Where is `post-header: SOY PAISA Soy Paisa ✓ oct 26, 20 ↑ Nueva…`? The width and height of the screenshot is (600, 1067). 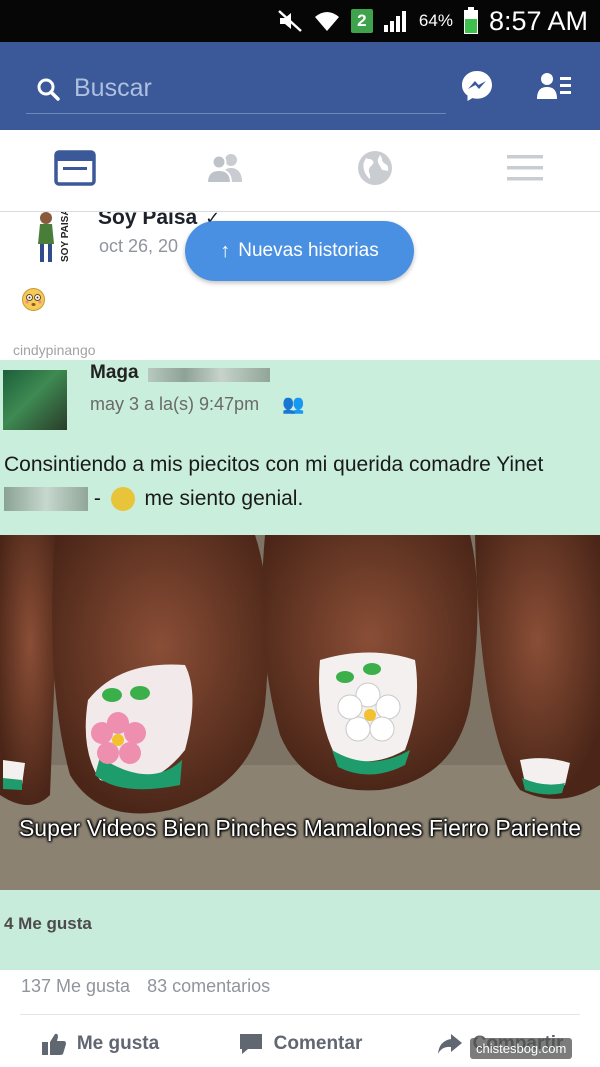 post-header: SOY PAISA Soy Paisa ✓ oct 26, 20 ↑ Nueva… is located at coordinates (300, 285).